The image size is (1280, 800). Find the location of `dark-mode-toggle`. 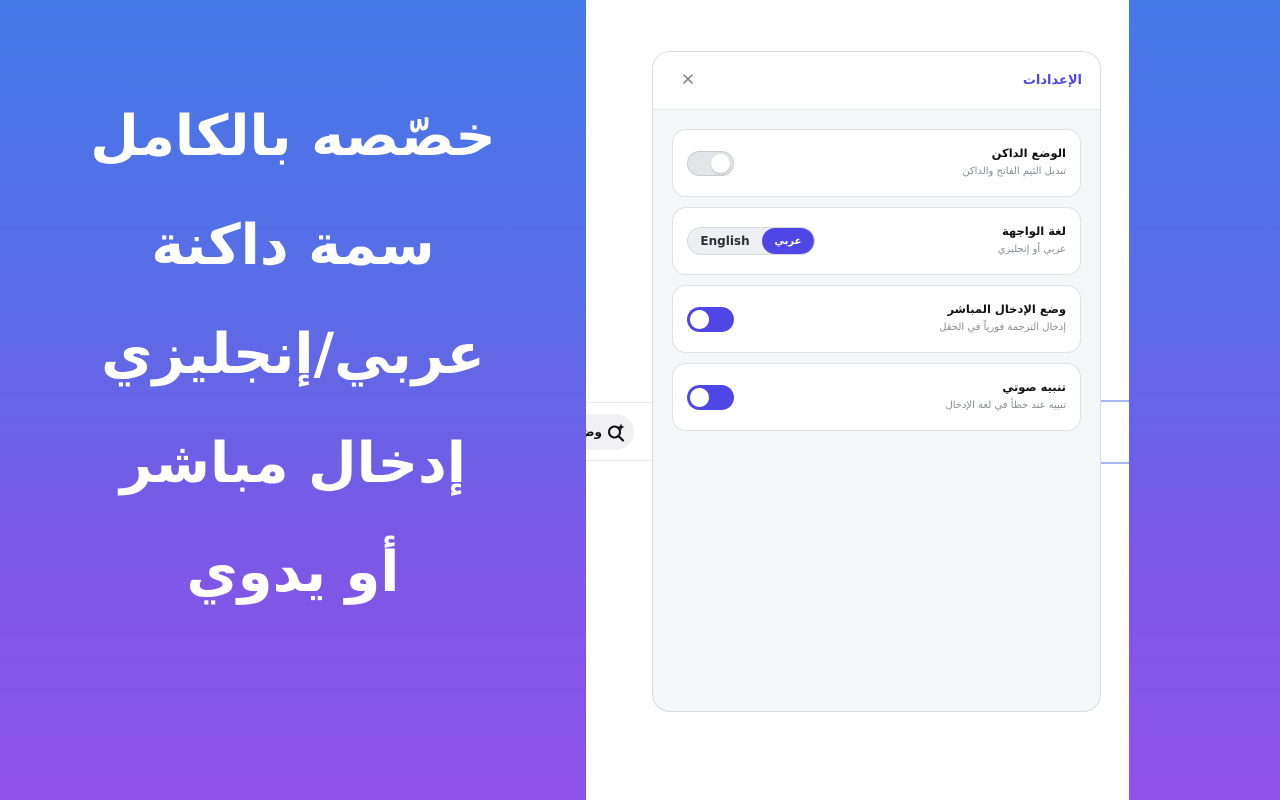

dark-mode-toggle is located at coordinates (710, 163).